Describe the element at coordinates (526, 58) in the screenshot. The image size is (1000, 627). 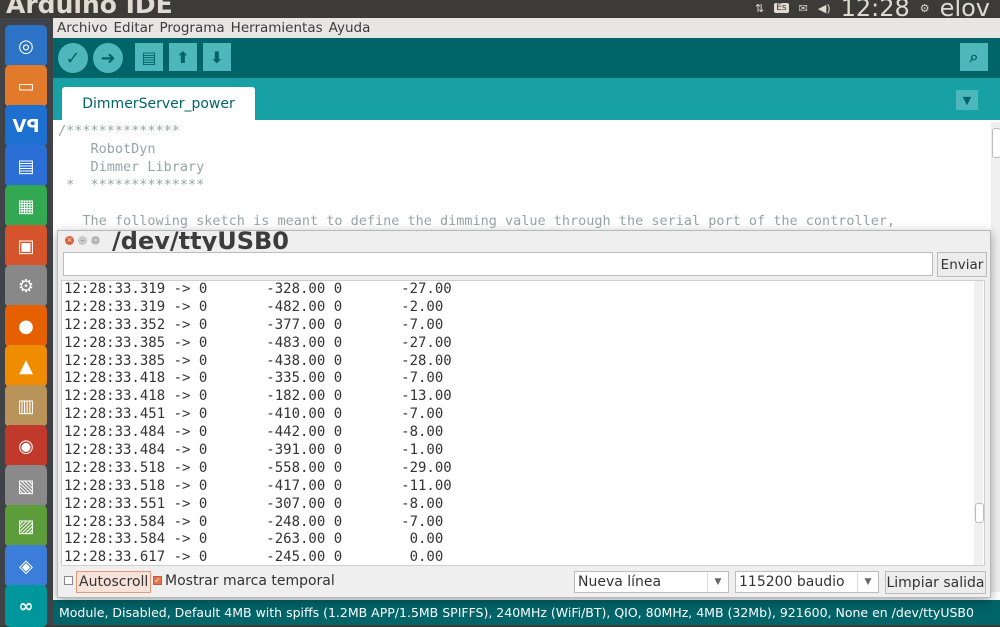
I see `toolbar: ✓ ➜ ▤ ⬆ ⬇ ⌕` at that location.